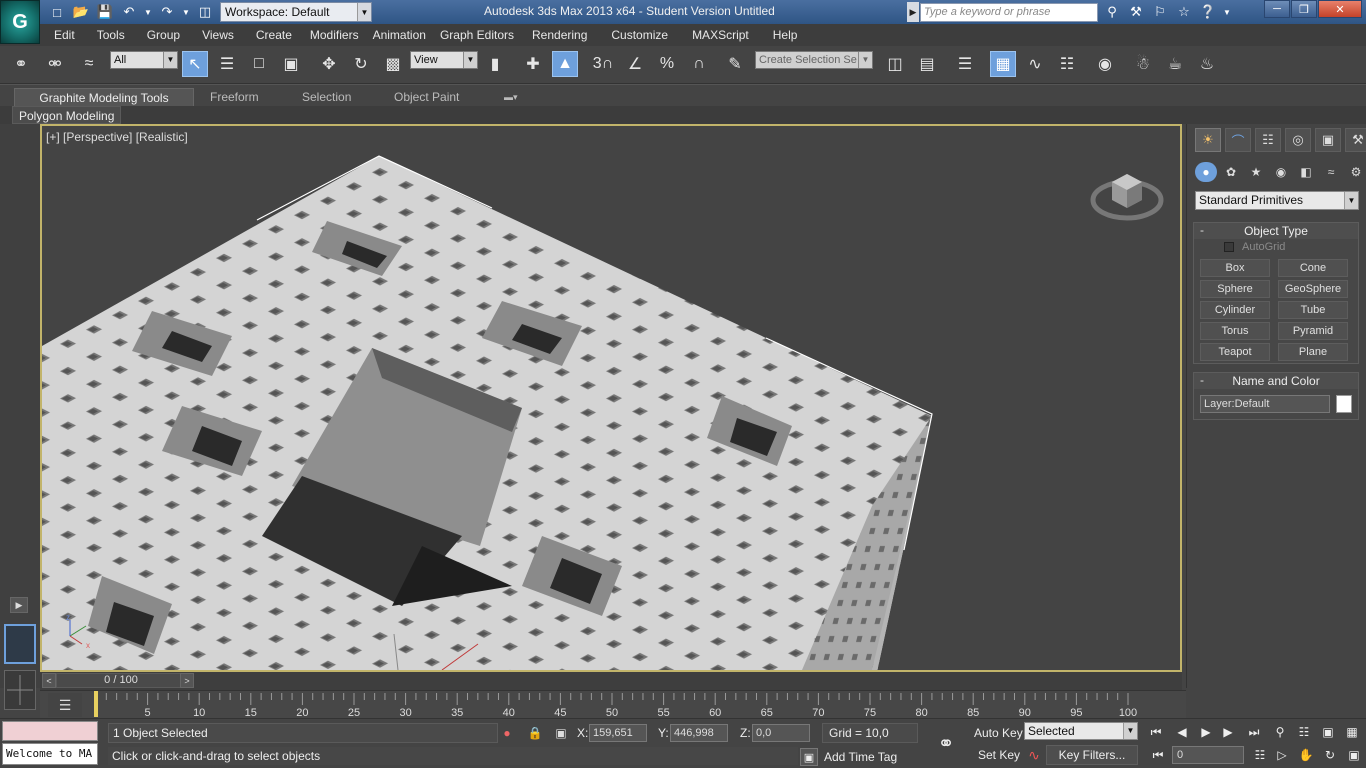 The image size is (1366, 768). What do you see at coordinates (1276, 381) in the screenshot?
I see `name-and-color-header: - Name and Color` at bounding box center [1276, 381].